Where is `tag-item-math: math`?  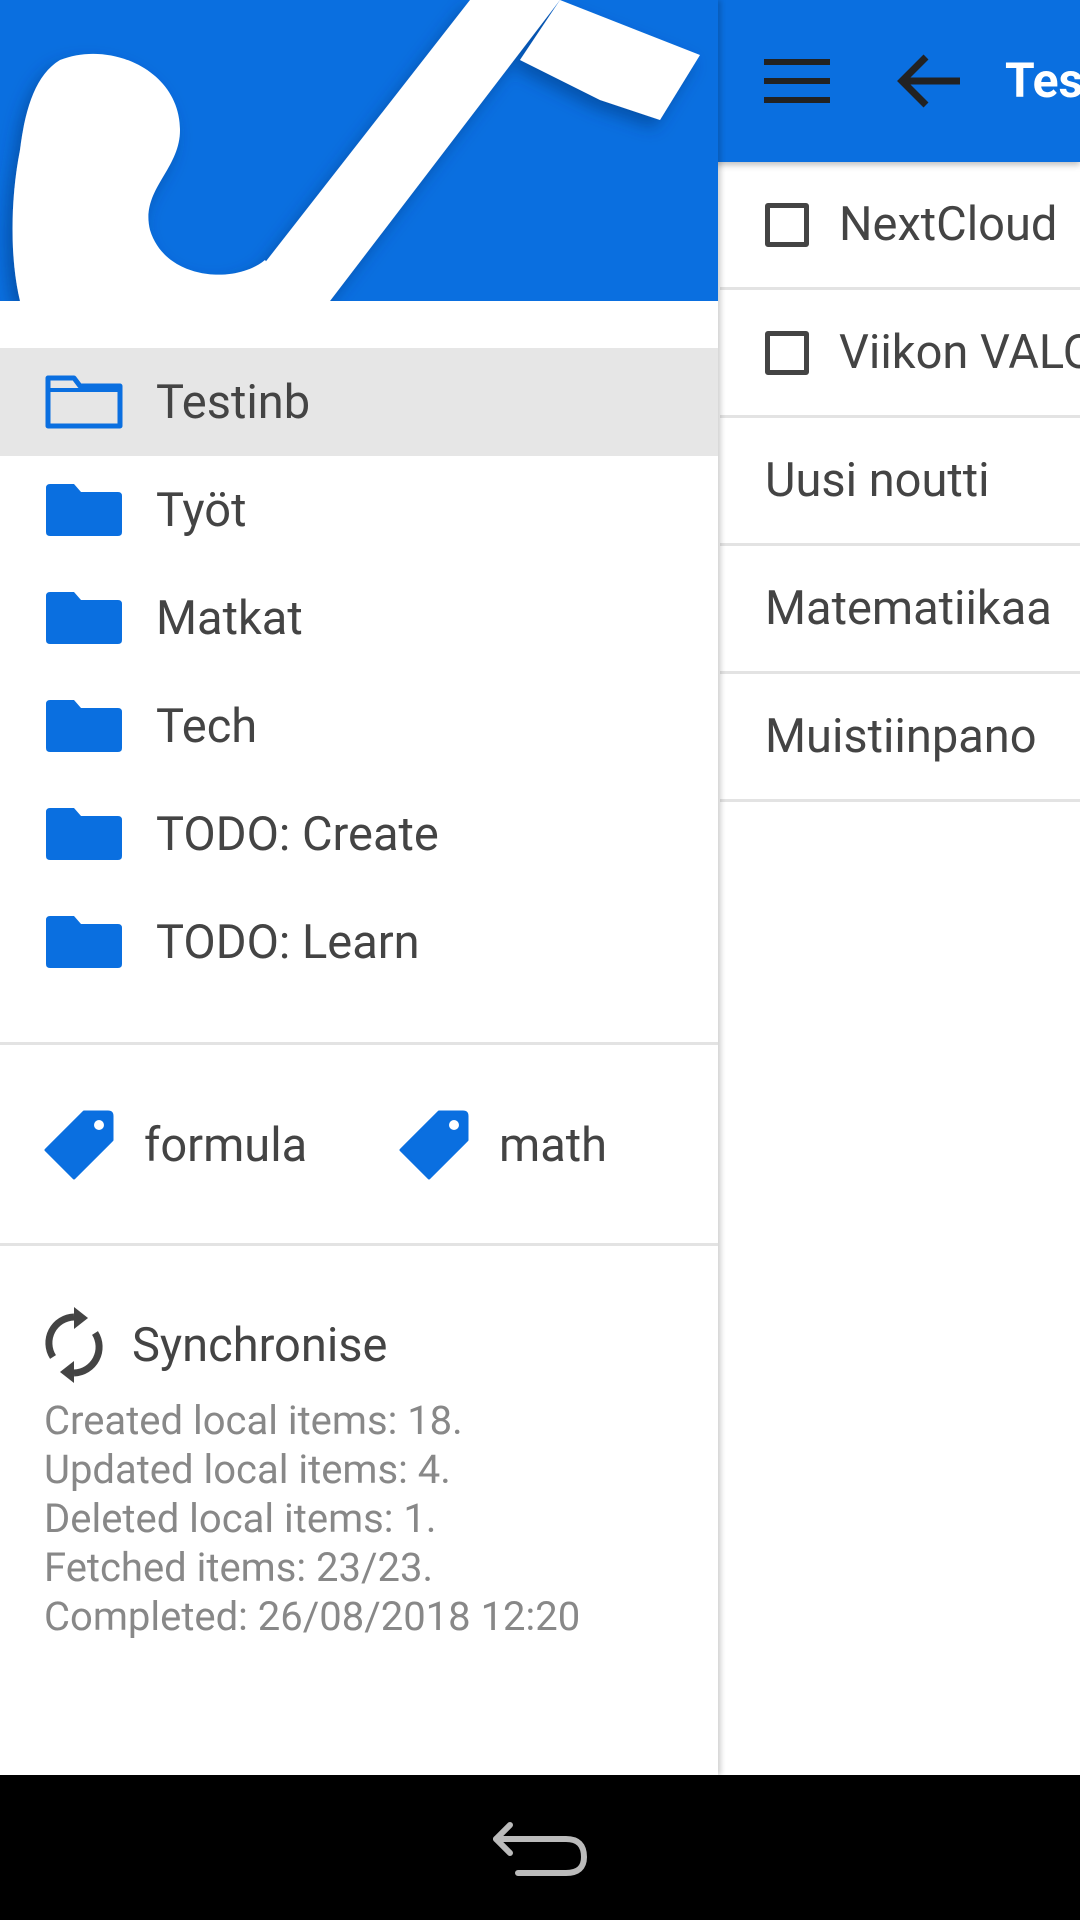 tag-item-math: math is located at coordinates (503, 1145).